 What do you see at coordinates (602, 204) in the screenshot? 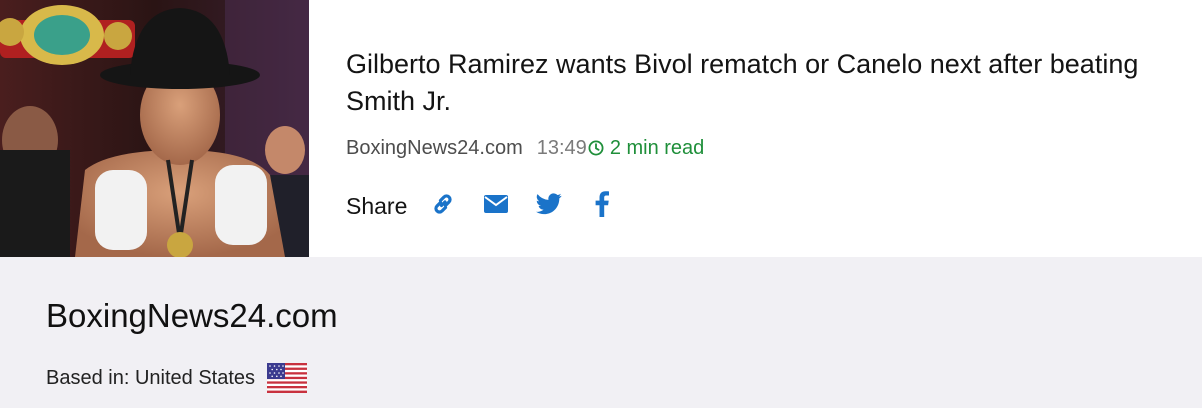
I see `facebook-icon` at bounding box center [602, 204].